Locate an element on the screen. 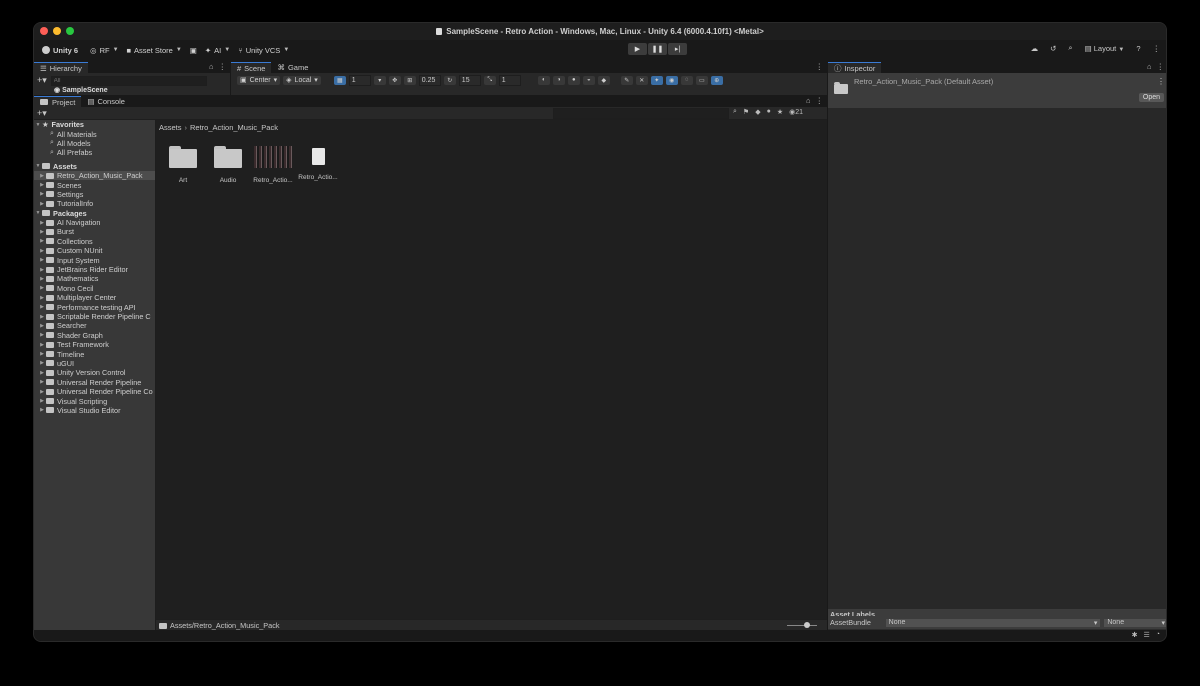  slider-handle is located at coordinates (807, 625).